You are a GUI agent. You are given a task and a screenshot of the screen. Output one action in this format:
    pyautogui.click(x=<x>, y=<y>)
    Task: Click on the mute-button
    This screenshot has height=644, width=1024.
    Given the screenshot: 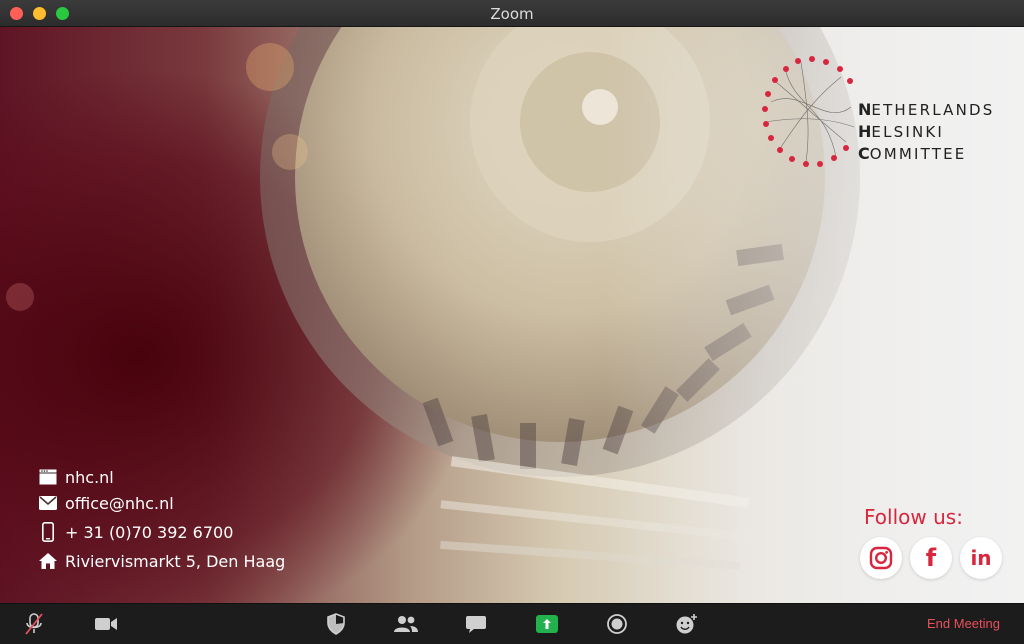 What is the action you would take?
    pyautogui.click(x=34, y=624)
    